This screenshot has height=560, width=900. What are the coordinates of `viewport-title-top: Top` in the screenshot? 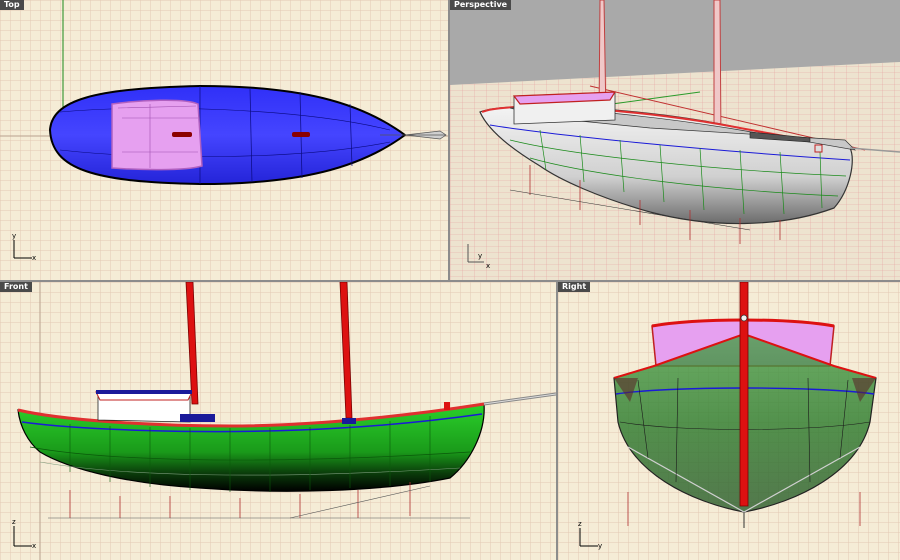 It's located at (12, 5).